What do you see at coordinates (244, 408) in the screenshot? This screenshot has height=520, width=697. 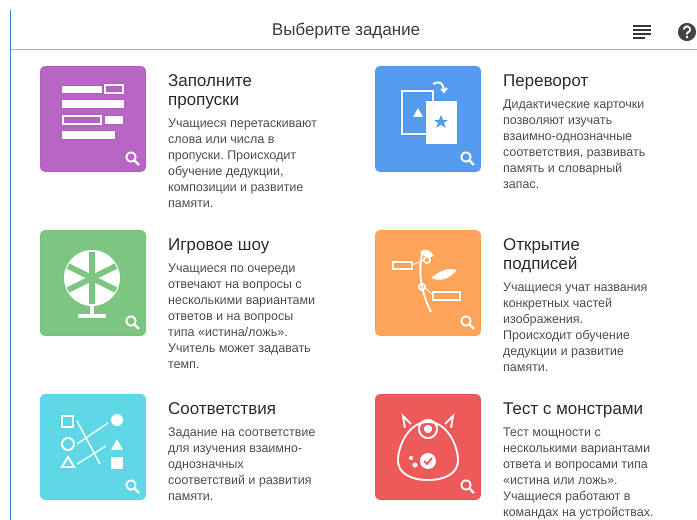 I see `task-title: Соответствия` at bounding box center [244, 408].